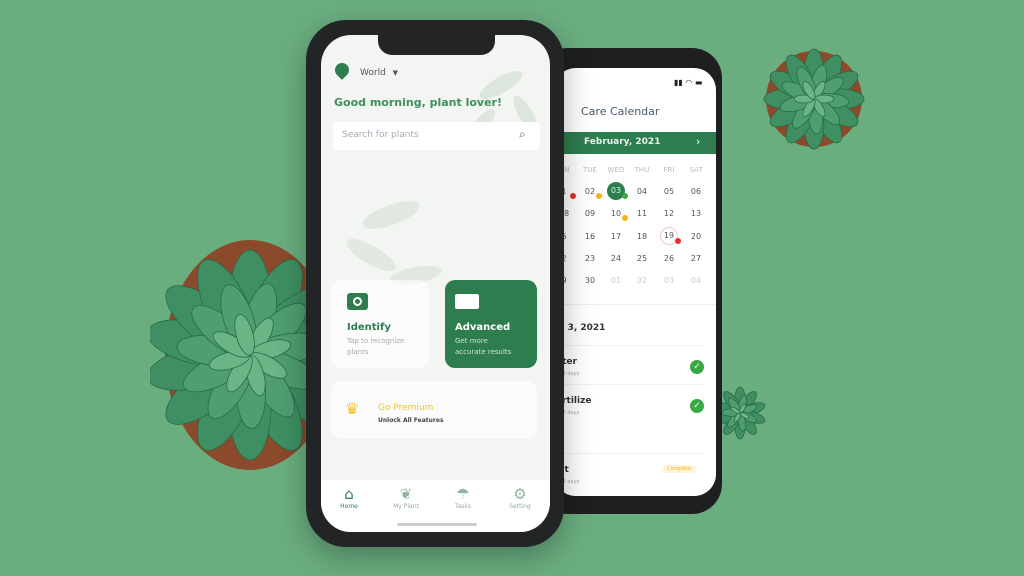 This screenshot has height=576, width=1024. I want to click on nav-label: Tasks, so click(463, 506).